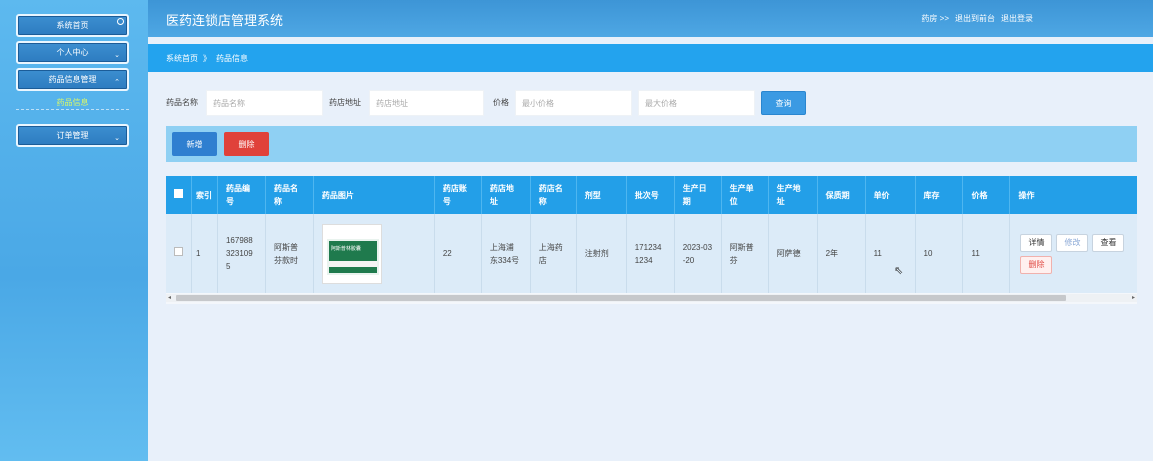 Image resolution: width=1153 pixels, height=461 pixels. I want to click on cell-prod-address: 阿萨德, so click(793, 253).